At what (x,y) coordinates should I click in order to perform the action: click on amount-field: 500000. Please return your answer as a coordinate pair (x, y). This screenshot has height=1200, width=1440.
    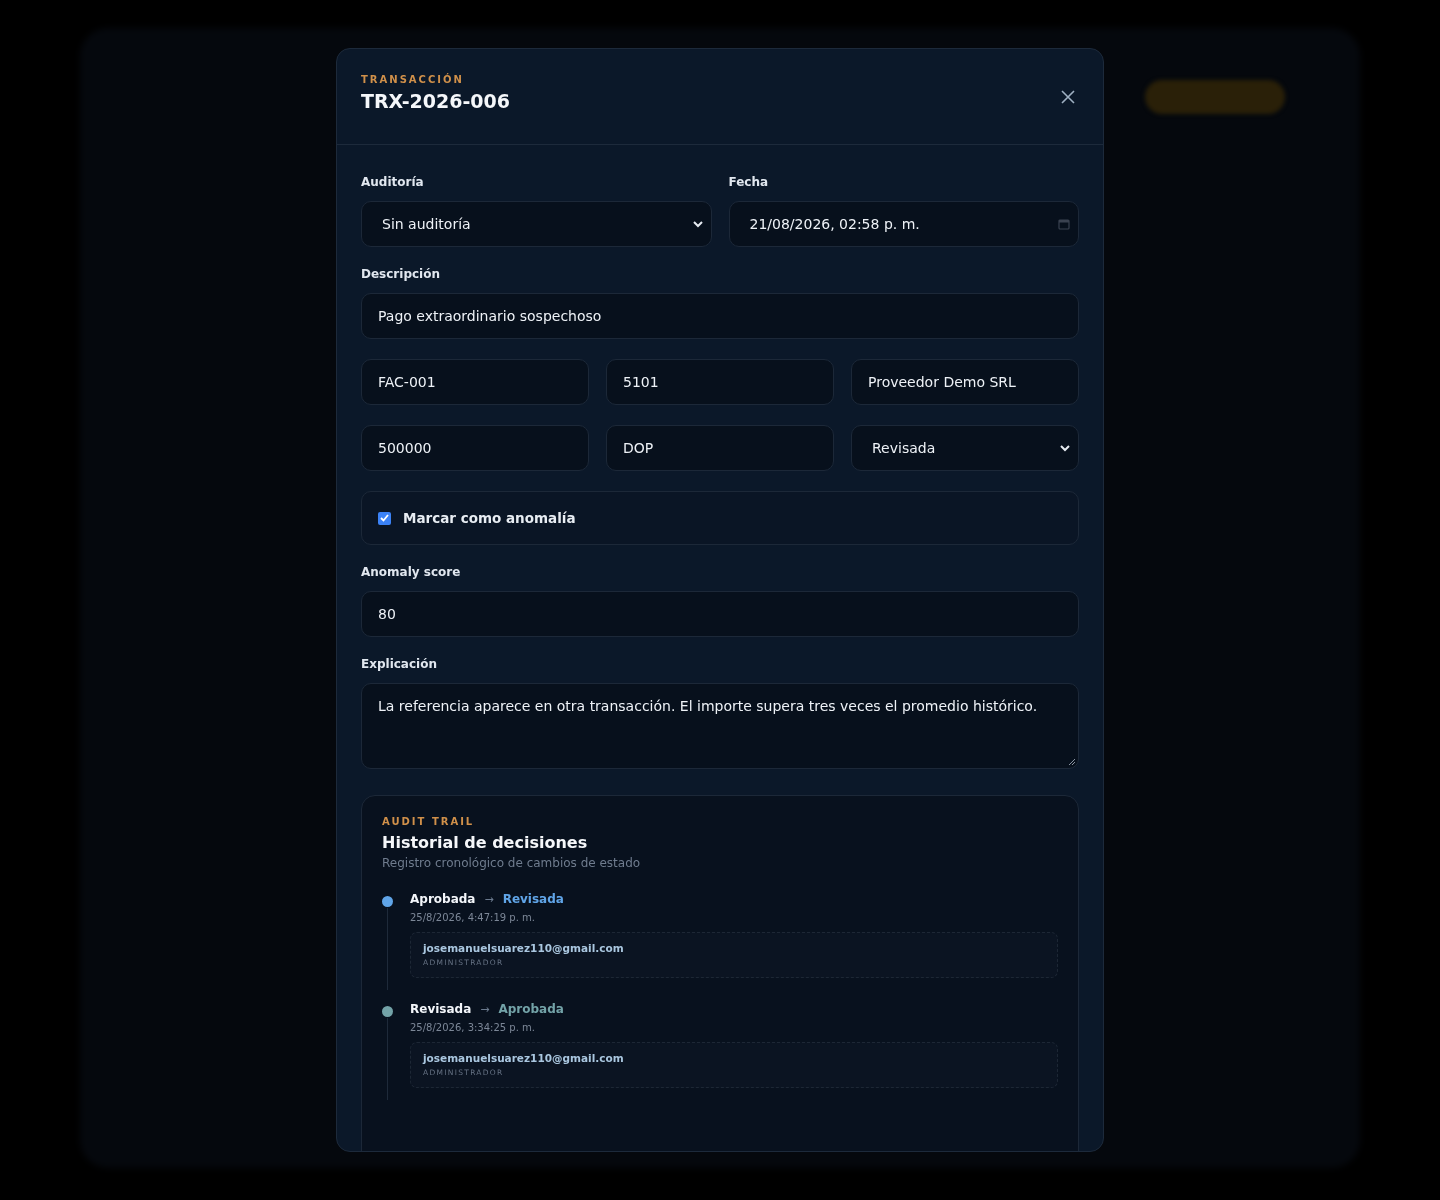
    Looking at the image, I should click on (475, 448).